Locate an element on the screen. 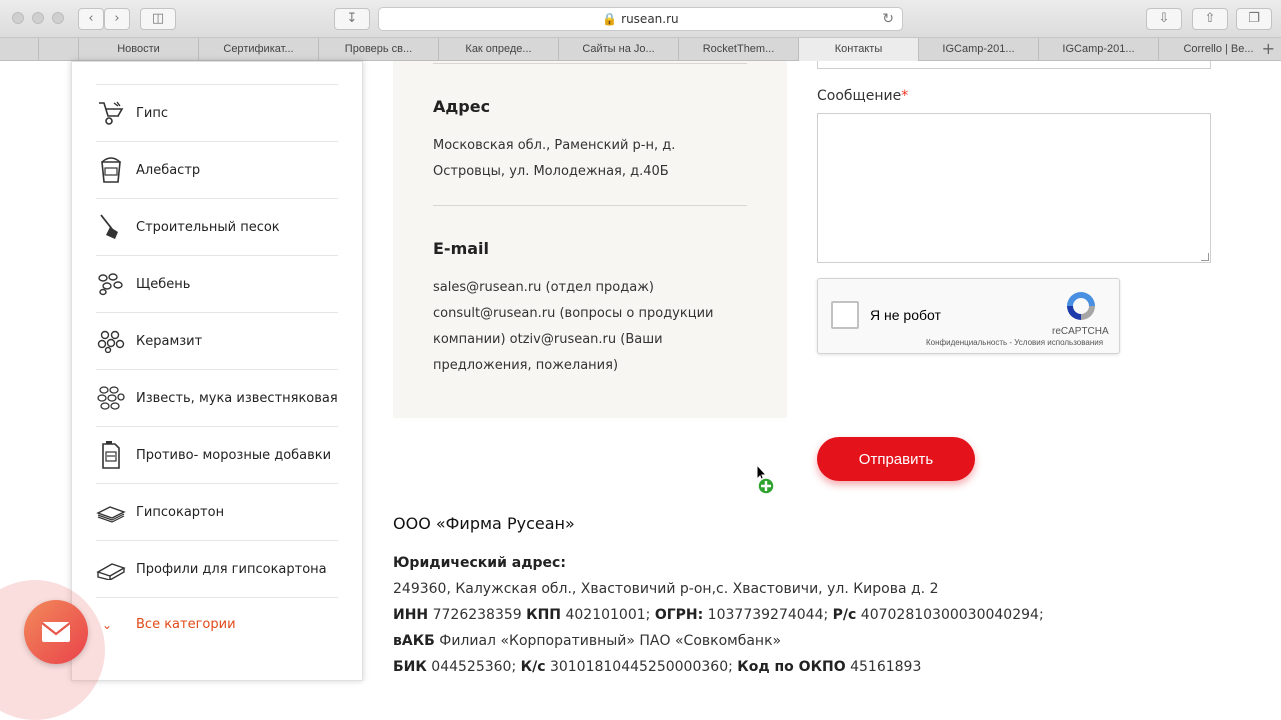  close-window-icon is located at coordinates (18, 18).